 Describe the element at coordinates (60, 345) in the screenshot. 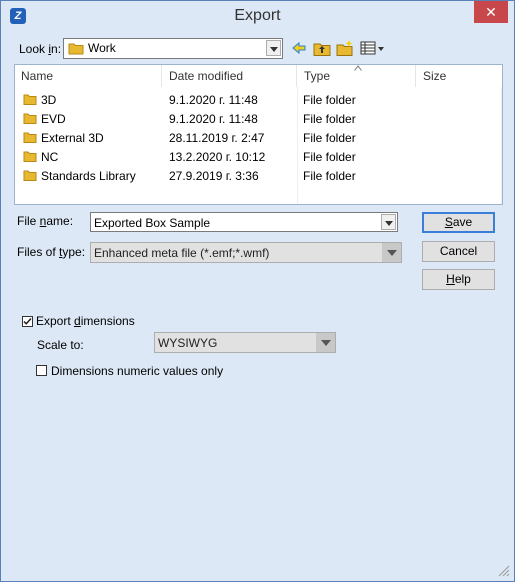

I see `scale-to-label: Scale to:` at that location.